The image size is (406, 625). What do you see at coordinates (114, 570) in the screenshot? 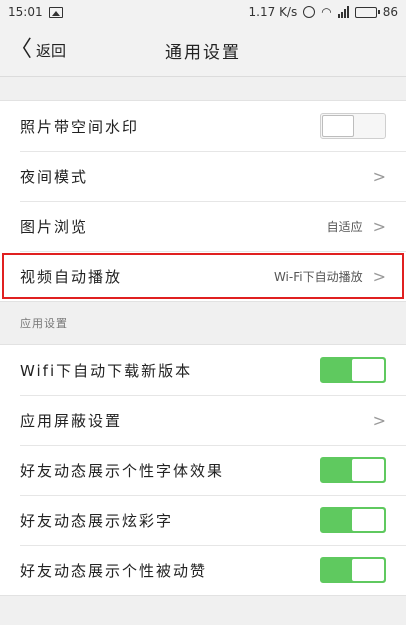
I see `setting-label: 好友动态展示个性被动赞` at bounding box center [114, 570].